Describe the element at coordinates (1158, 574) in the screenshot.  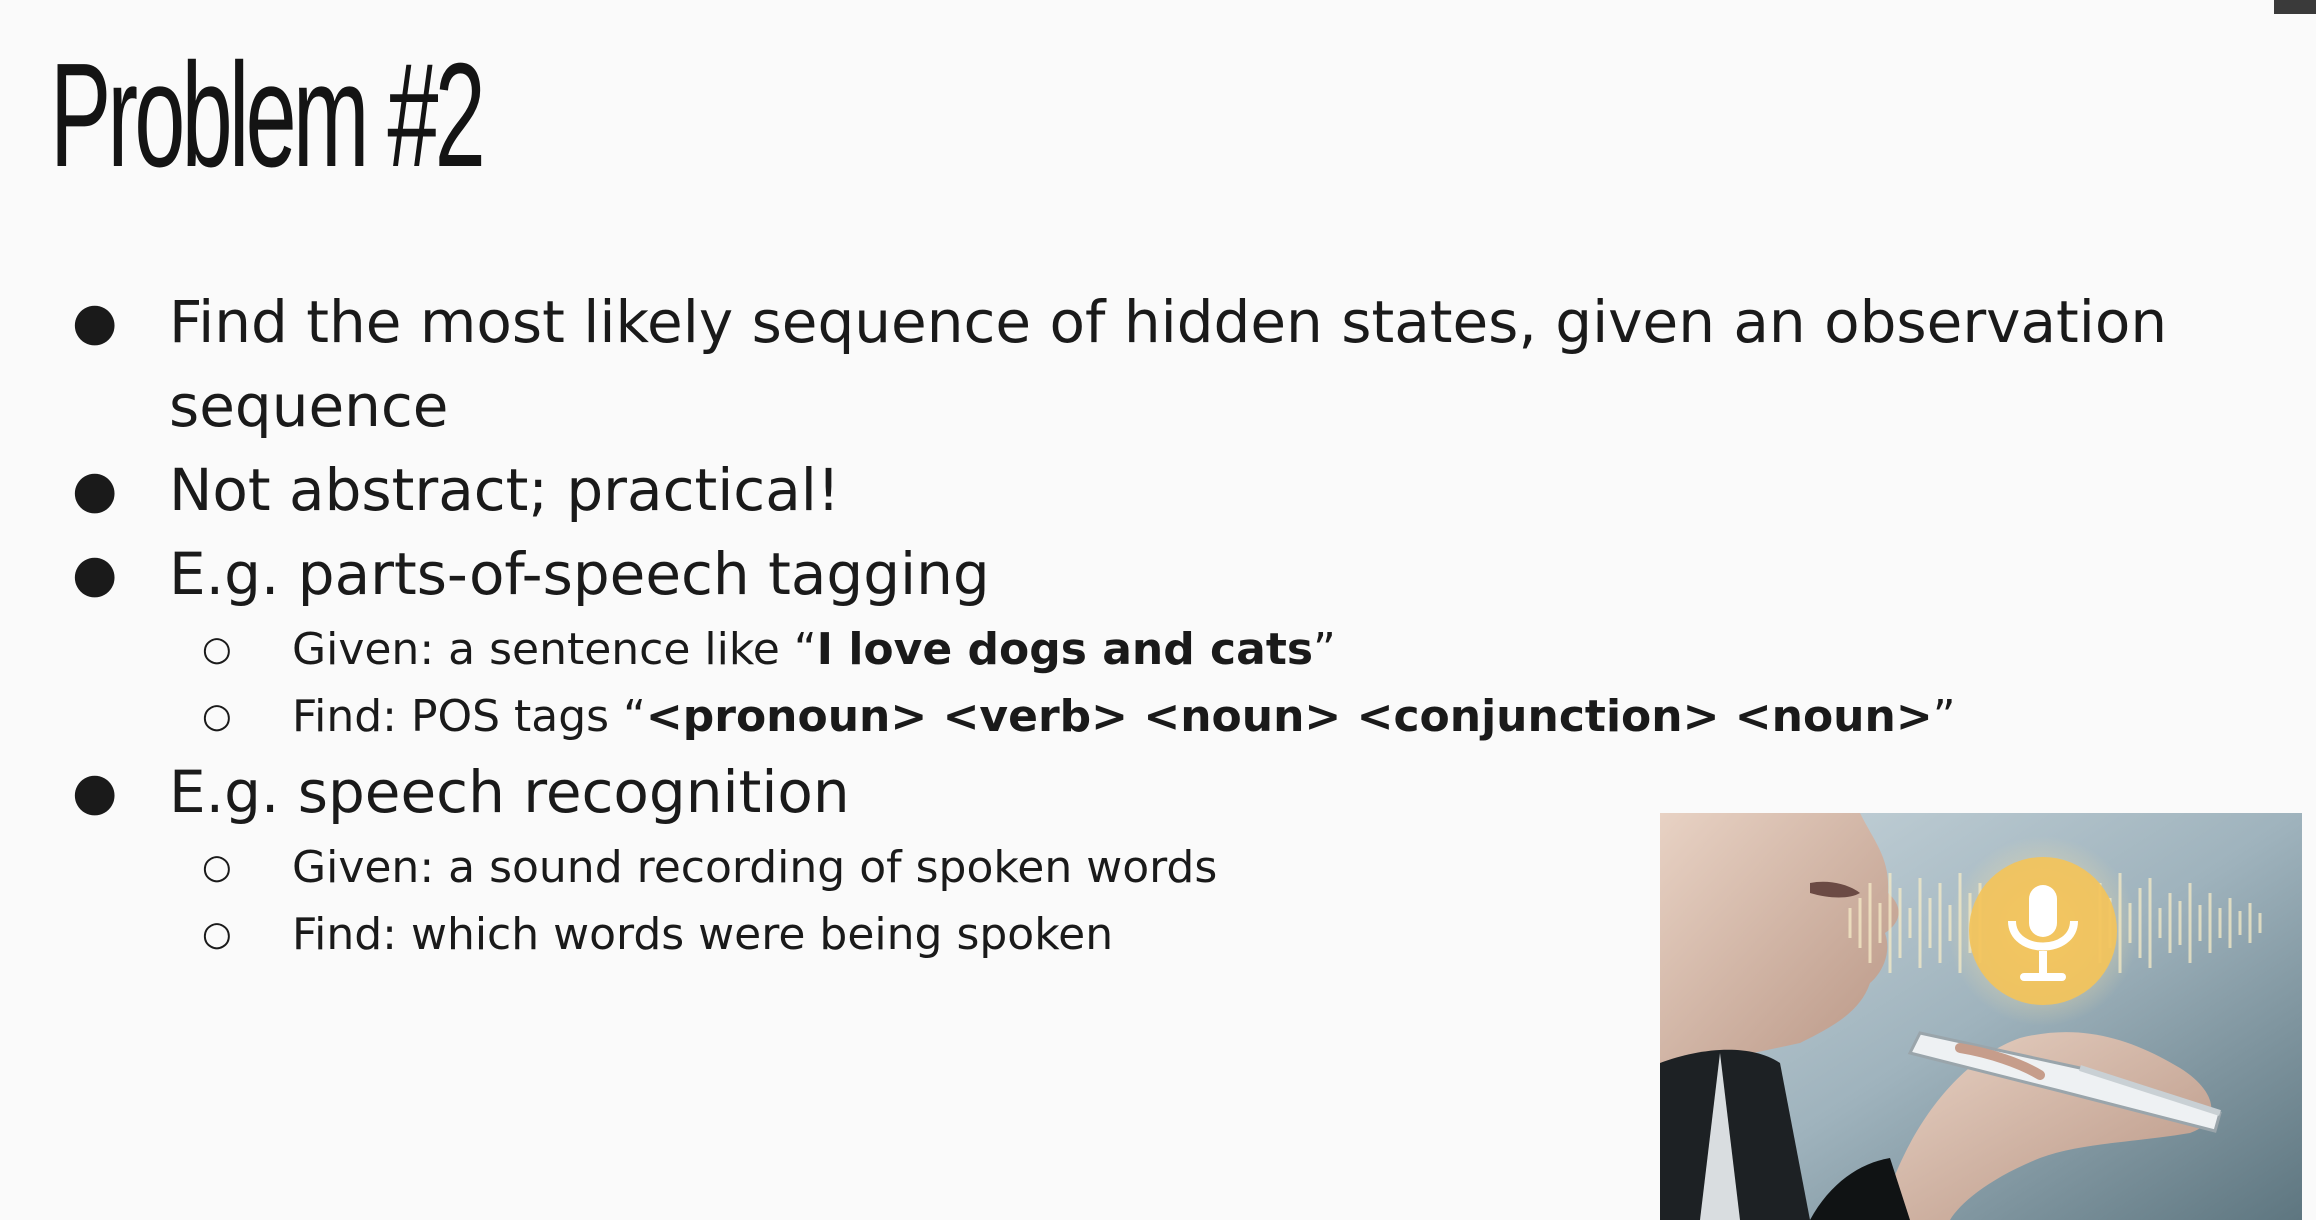
I see `bullet-item: ● E.g. parts-of-speech tagging` at that location.